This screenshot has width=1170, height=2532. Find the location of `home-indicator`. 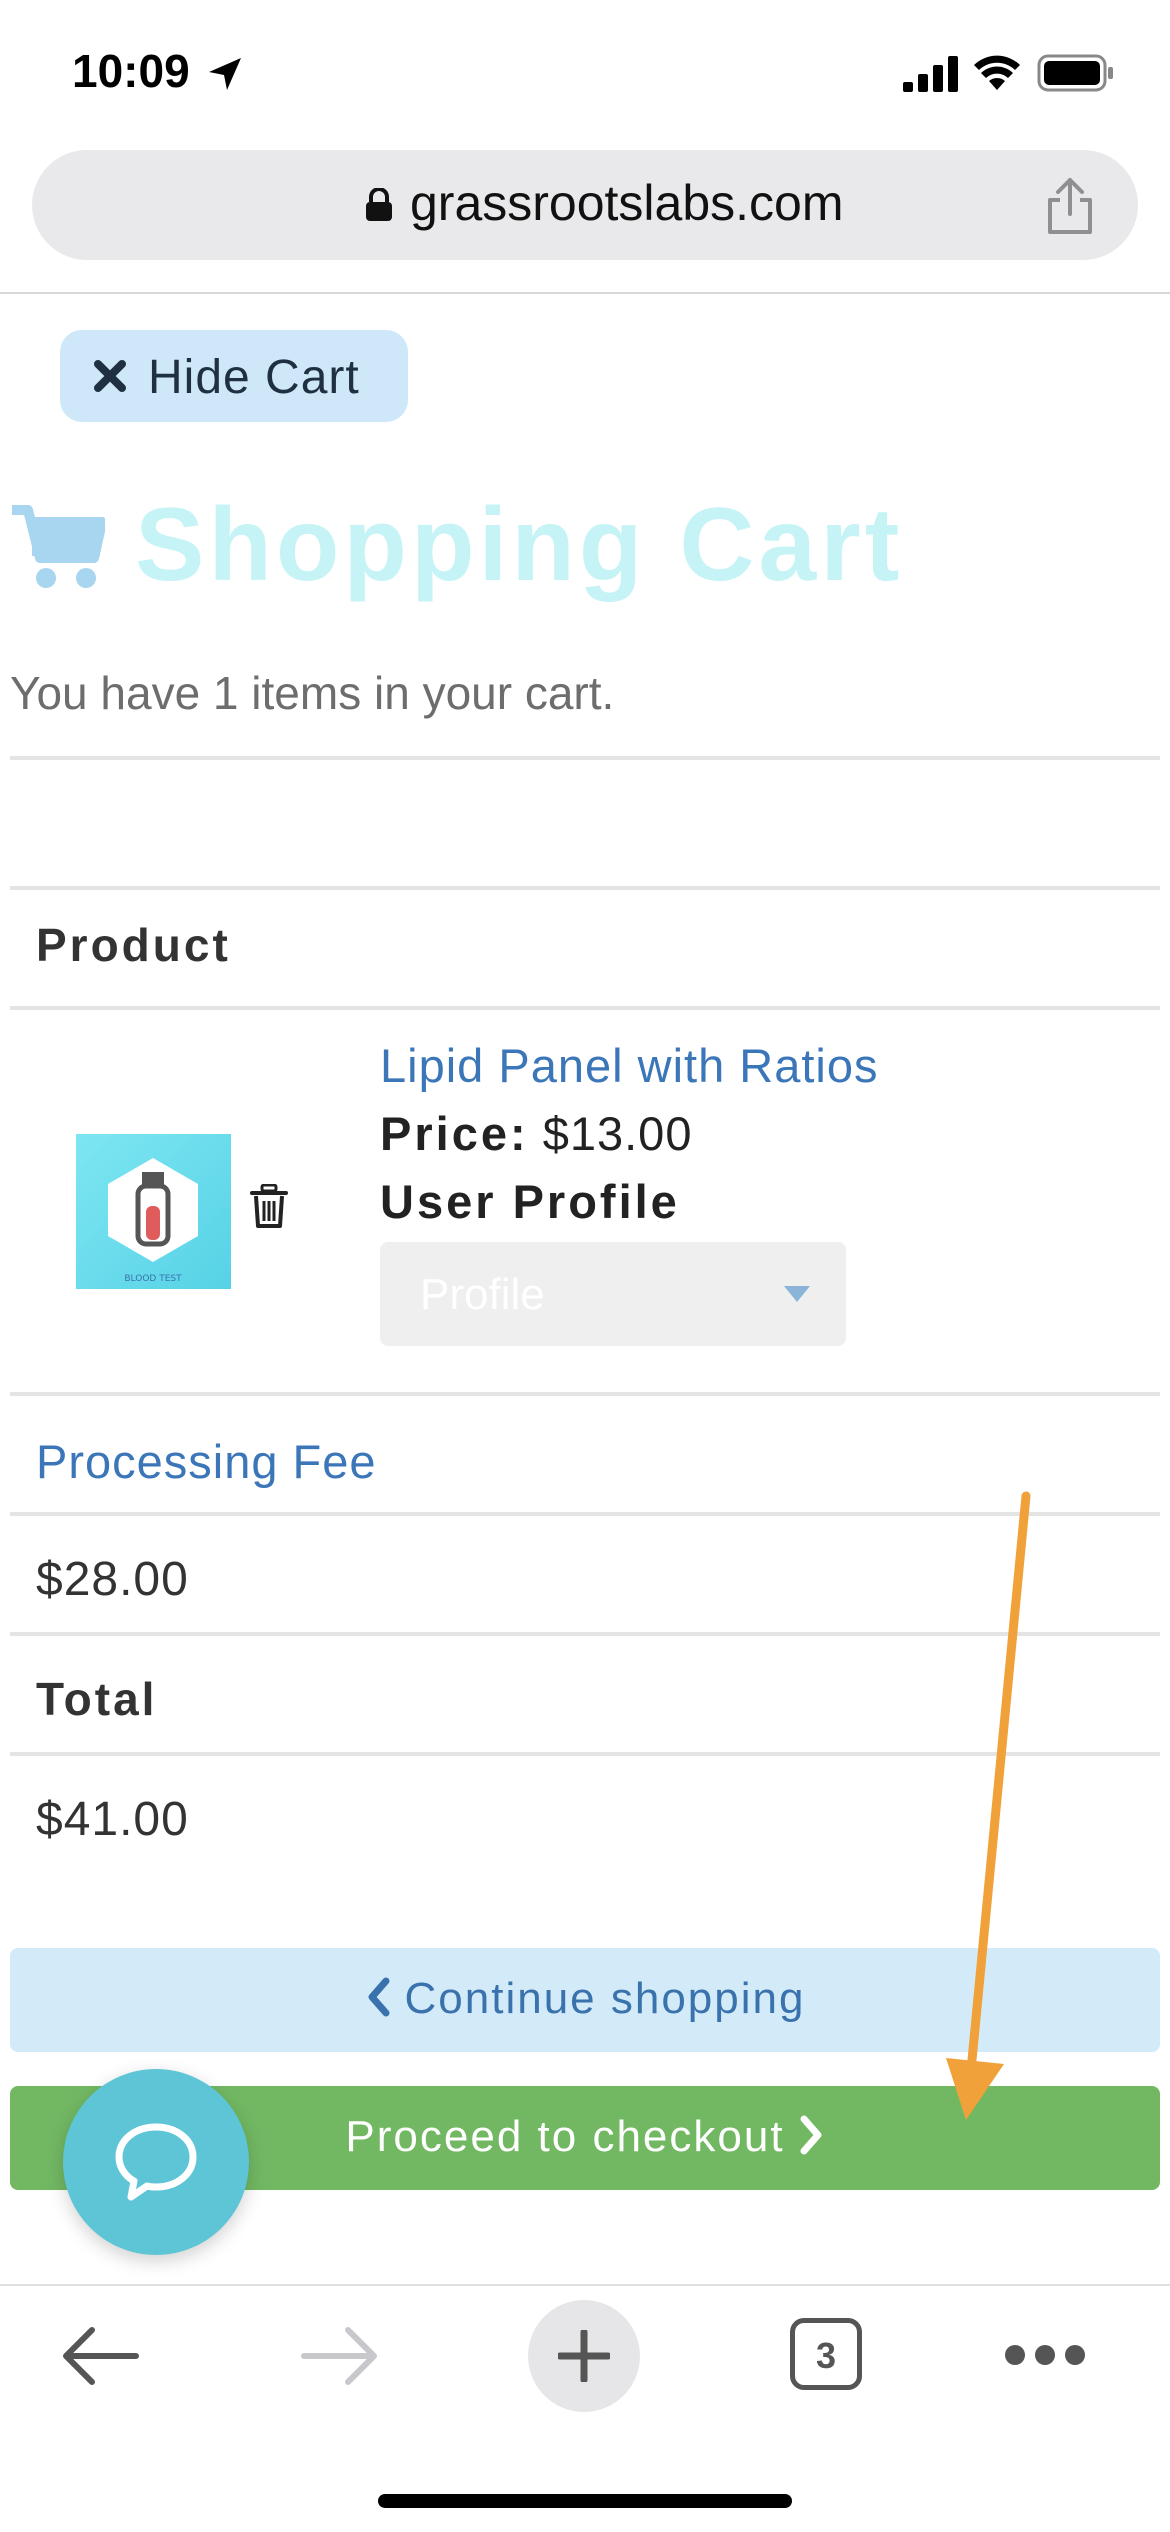

home-indicator is located at coordinates (585, 2501).